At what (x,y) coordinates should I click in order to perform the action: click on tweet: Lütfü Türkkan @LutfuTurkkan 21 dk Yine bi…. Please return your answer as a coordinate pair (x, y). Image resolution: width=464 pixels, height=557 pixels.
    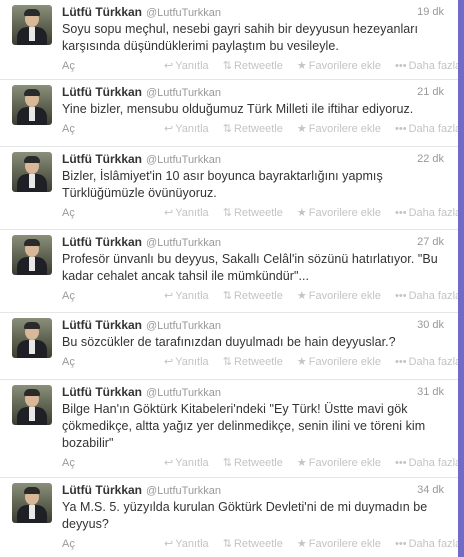
    Looking at the image, I should click on (229, 113).